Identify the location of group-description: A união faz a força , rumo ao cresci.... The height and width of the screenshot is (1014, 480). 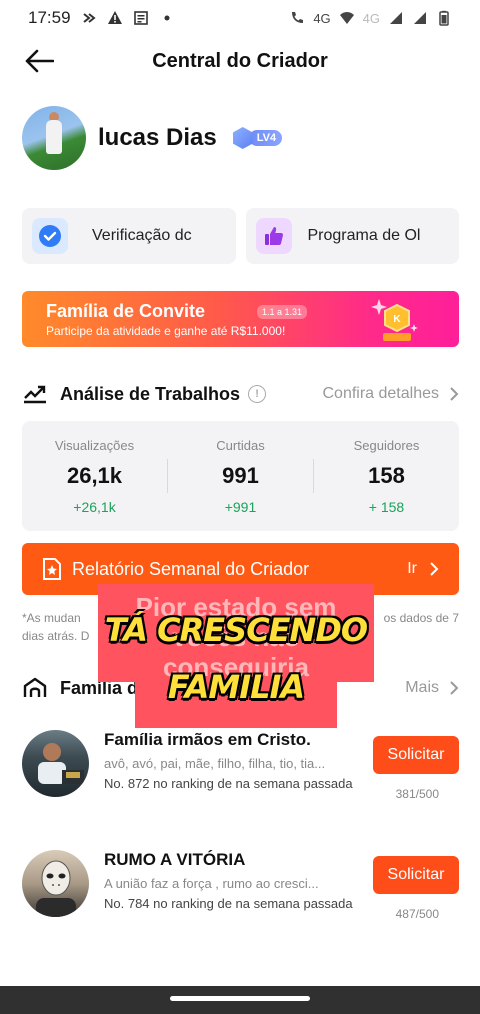
(211, 883).